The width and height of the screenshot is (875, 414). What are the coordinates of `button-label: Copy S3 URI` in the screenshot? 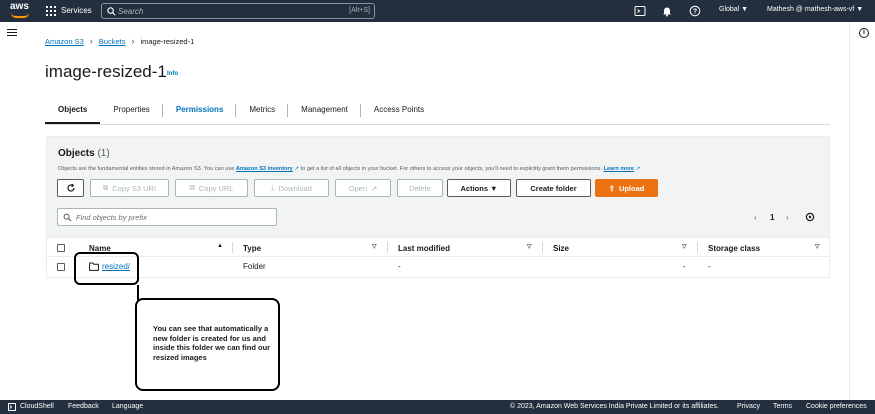 It's located at (134, 188).